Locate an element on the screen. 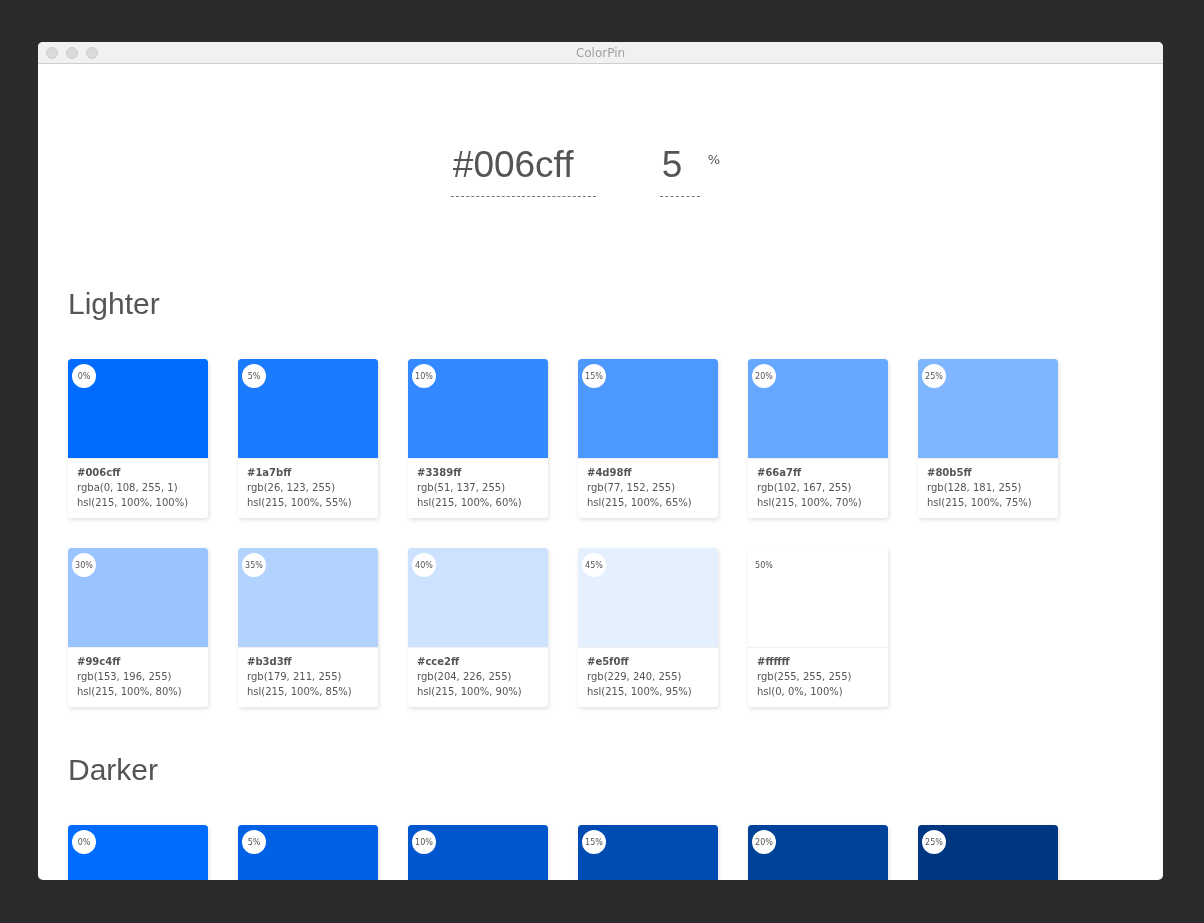 The width and height of the screenshot is (1204, 923). hex-value: #cce2ff is located at coordinates (439, 661).